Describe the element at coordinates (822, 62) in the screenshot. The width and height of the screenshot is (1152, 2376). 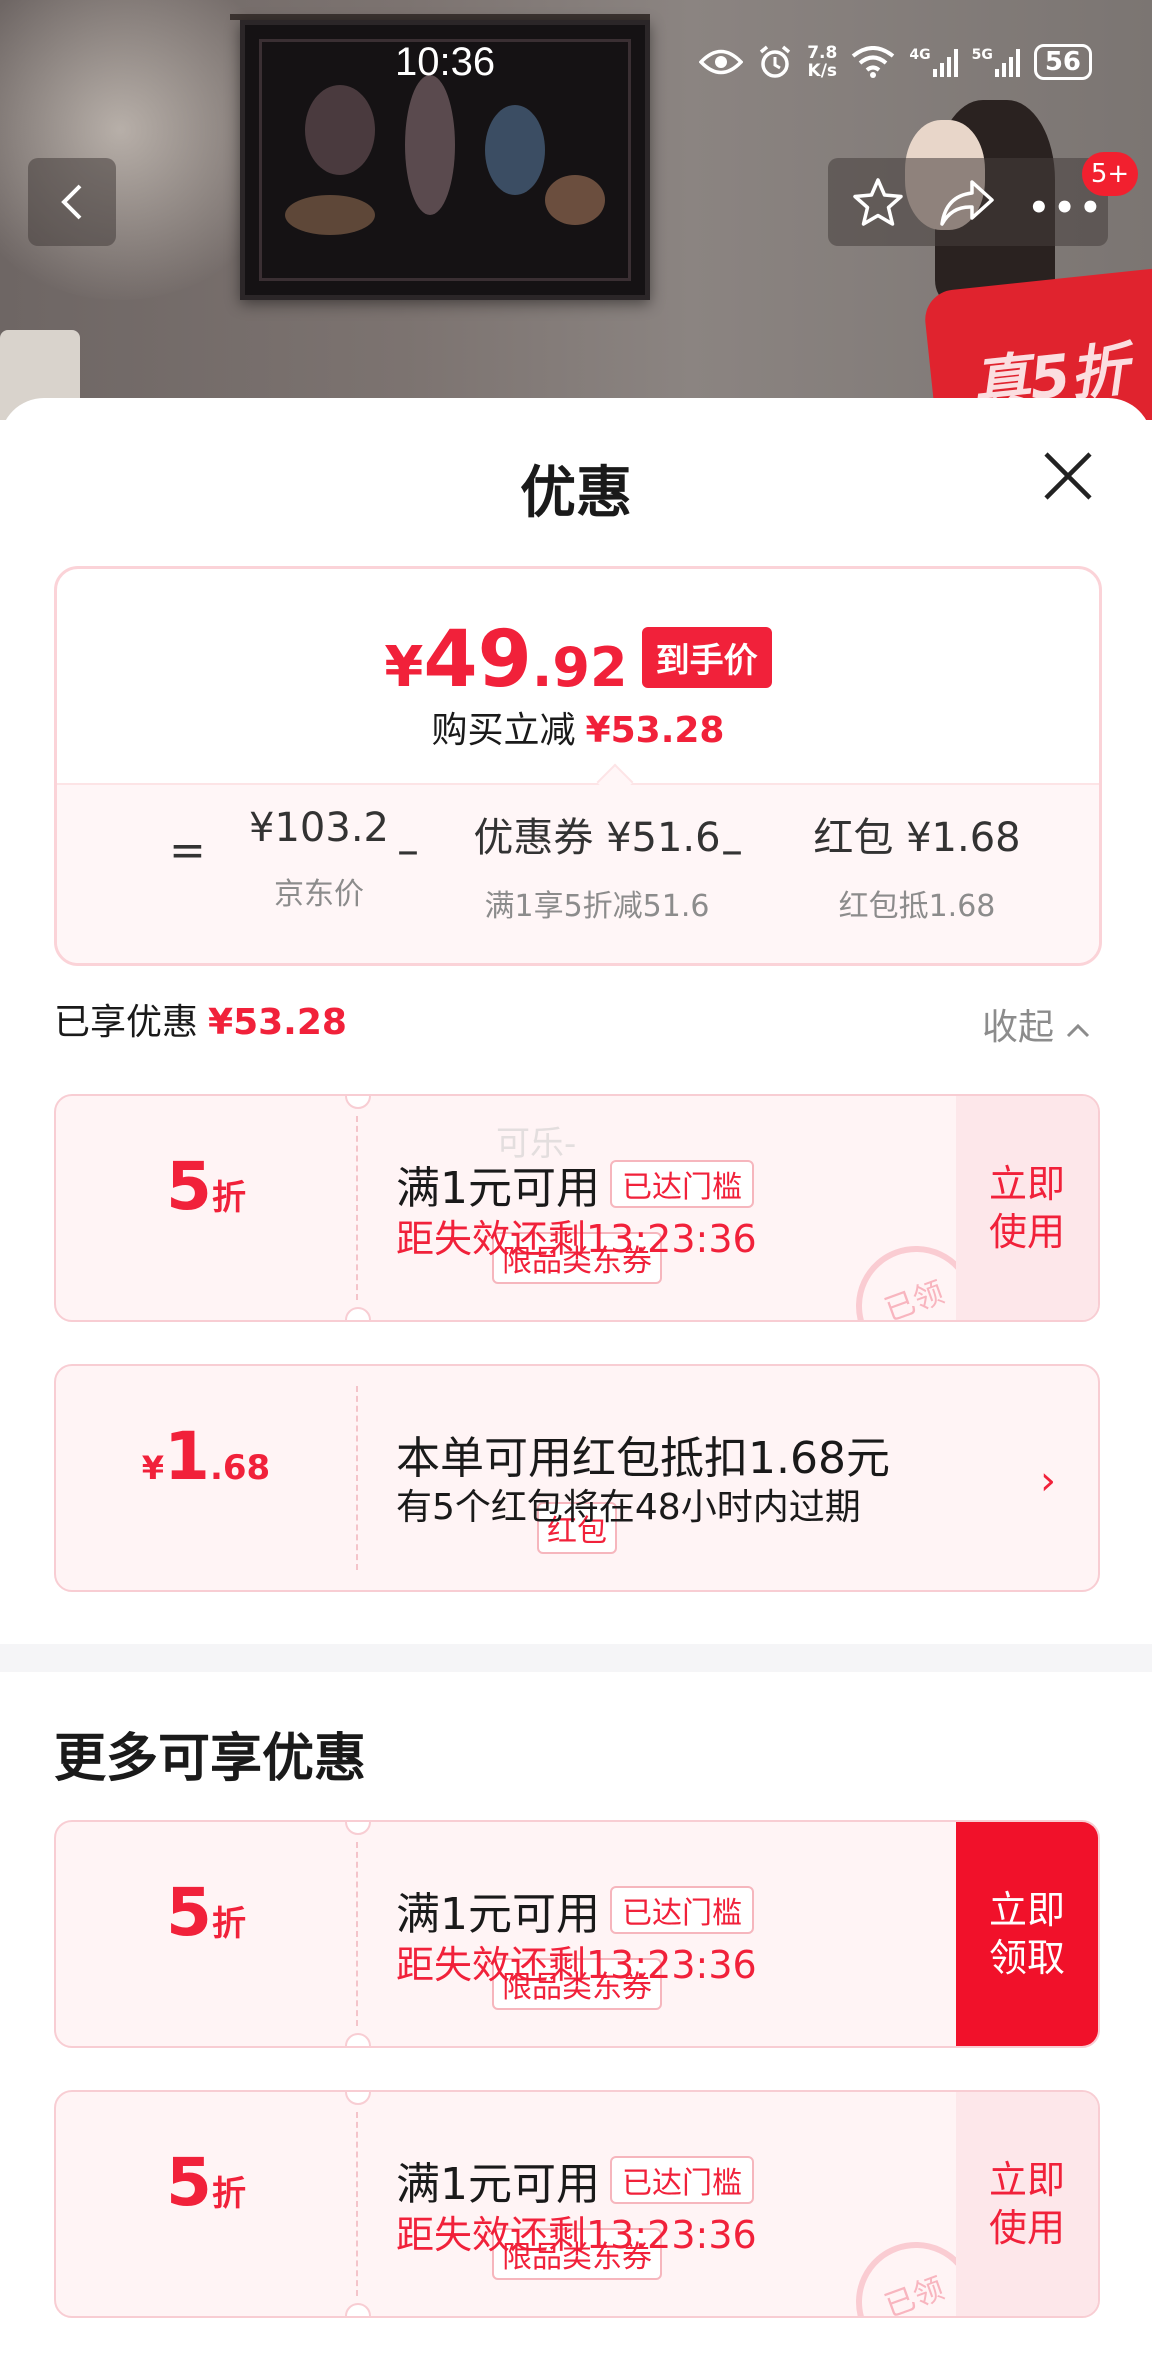
I see `net-speed: 7.8 K/s` at that location.